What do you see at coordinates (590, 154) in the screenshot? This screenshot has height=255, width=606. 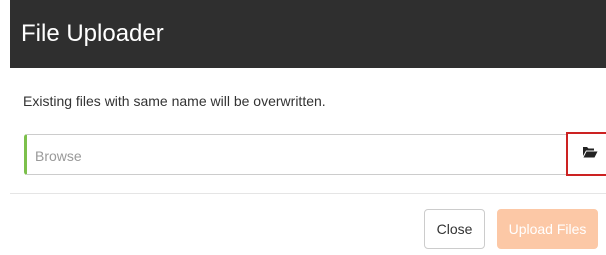 I see `folder-open-icon` at bounding box center [590, 154].